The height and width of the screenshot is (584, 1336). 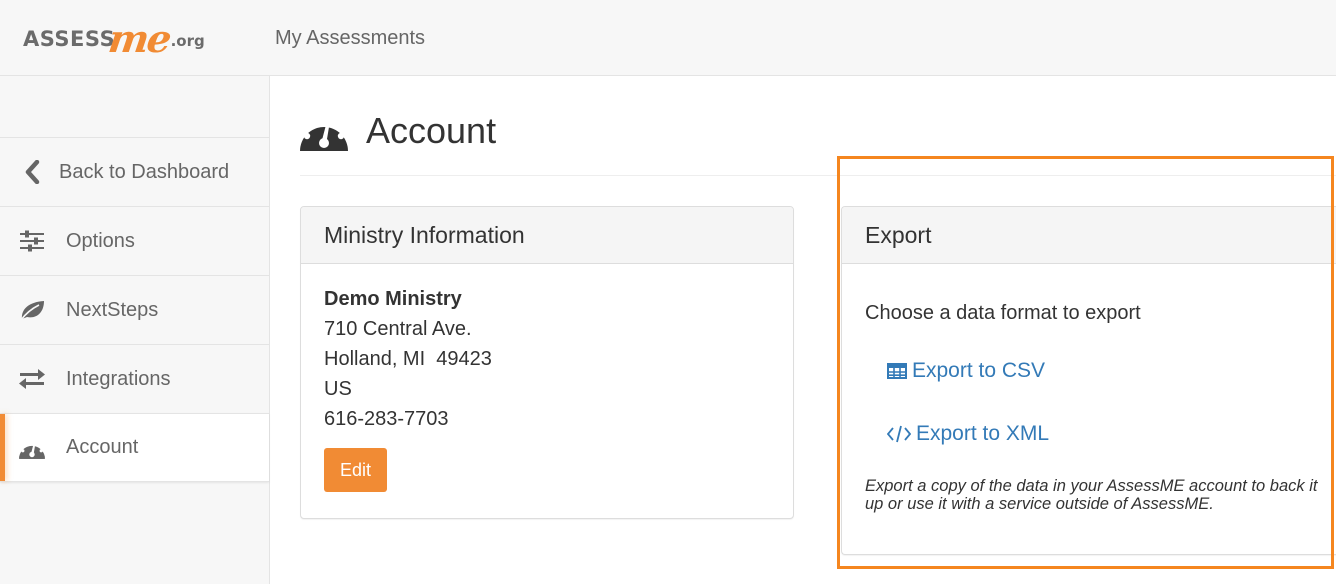 I want to click on sidebar-item-label: Options, so click(x=100, y=240).